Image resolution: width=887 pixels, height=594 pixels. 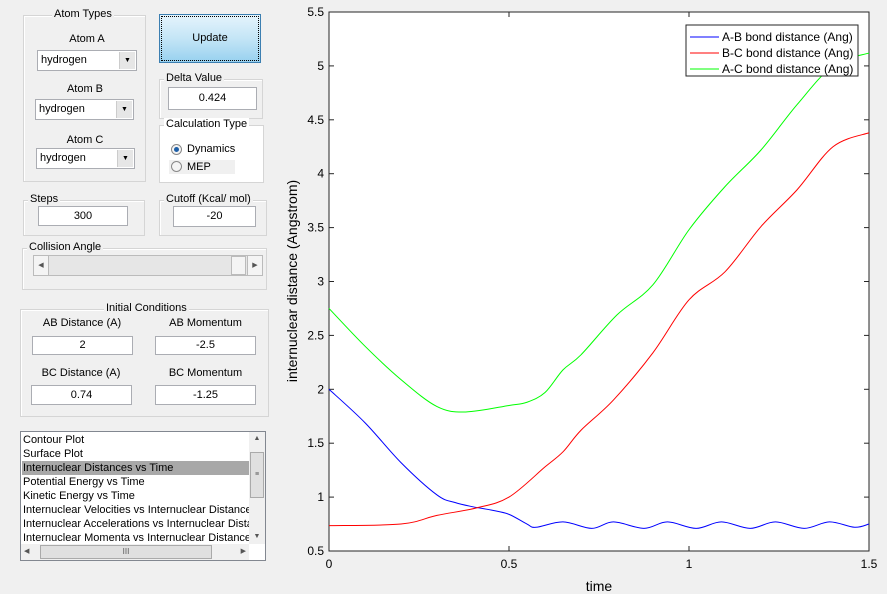 I want to click on y-tick-label: 5, so click(x=320, y=66).